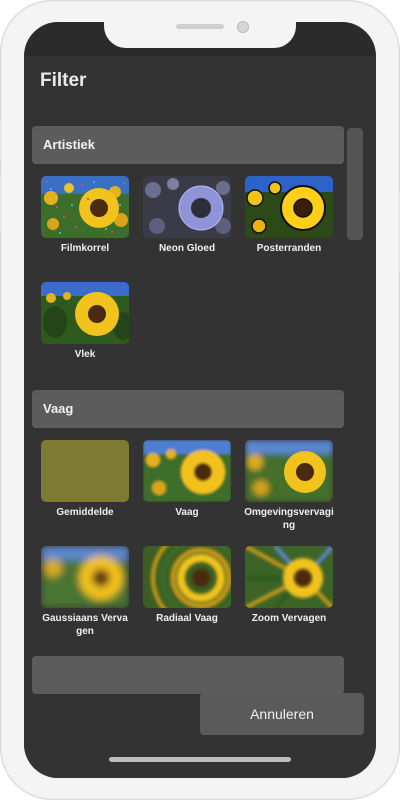 The image size is (400, 800). I want to click on filter-tile-vlek: Vlek, so click(85, 321).